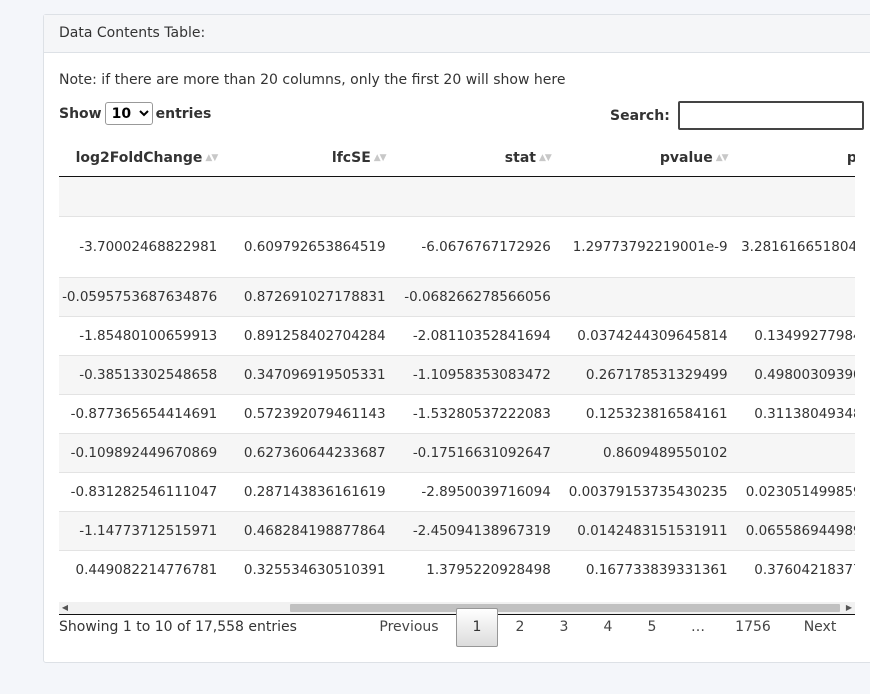 The height and width of the screenshot is (694, 870). I want to click on table-cell: 0.449082214776781, so click(142, 570).